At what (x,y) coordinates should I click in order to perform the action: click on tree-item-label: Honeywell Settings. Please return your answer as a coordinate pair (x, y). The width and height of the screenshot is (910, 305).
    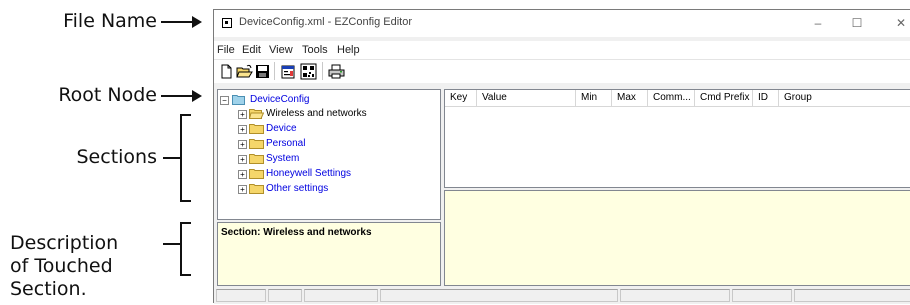
    Looking at the image, I should click on (309, 173).